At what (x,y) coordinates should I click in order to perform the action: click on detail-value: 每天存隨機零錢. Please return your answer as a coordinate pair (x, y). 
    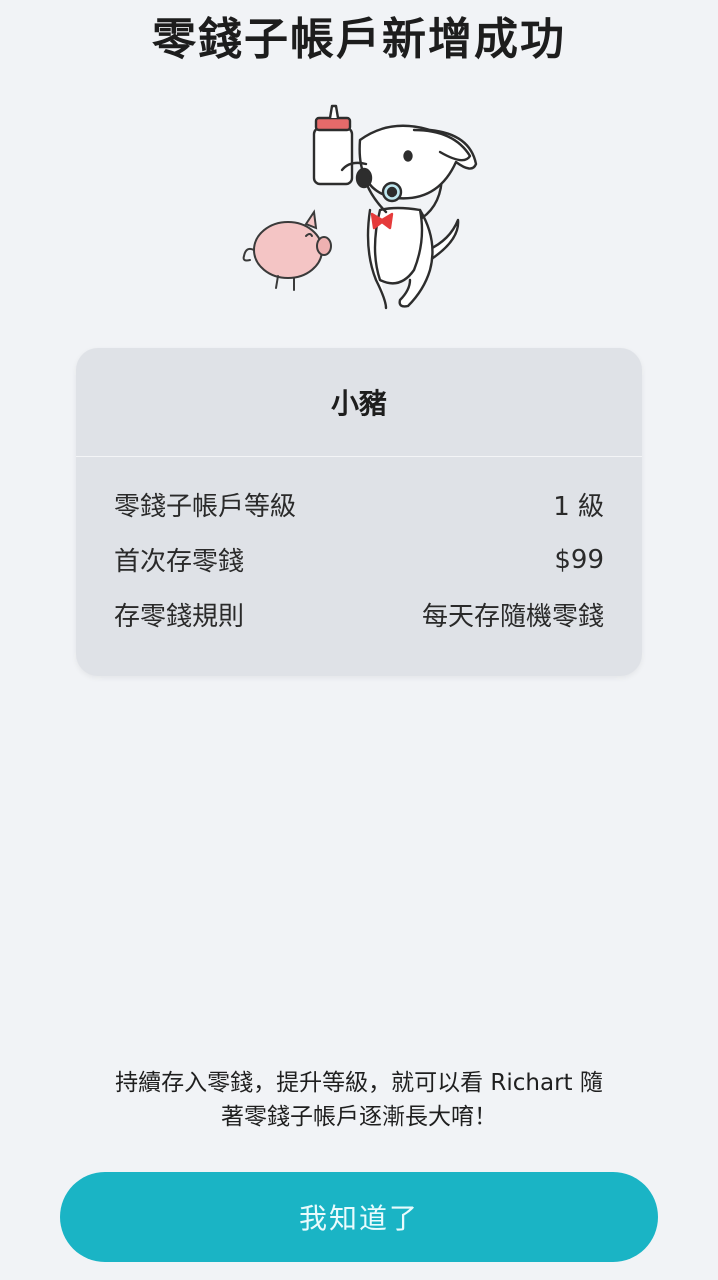
    Looking at the image, I should click on (512, 617).